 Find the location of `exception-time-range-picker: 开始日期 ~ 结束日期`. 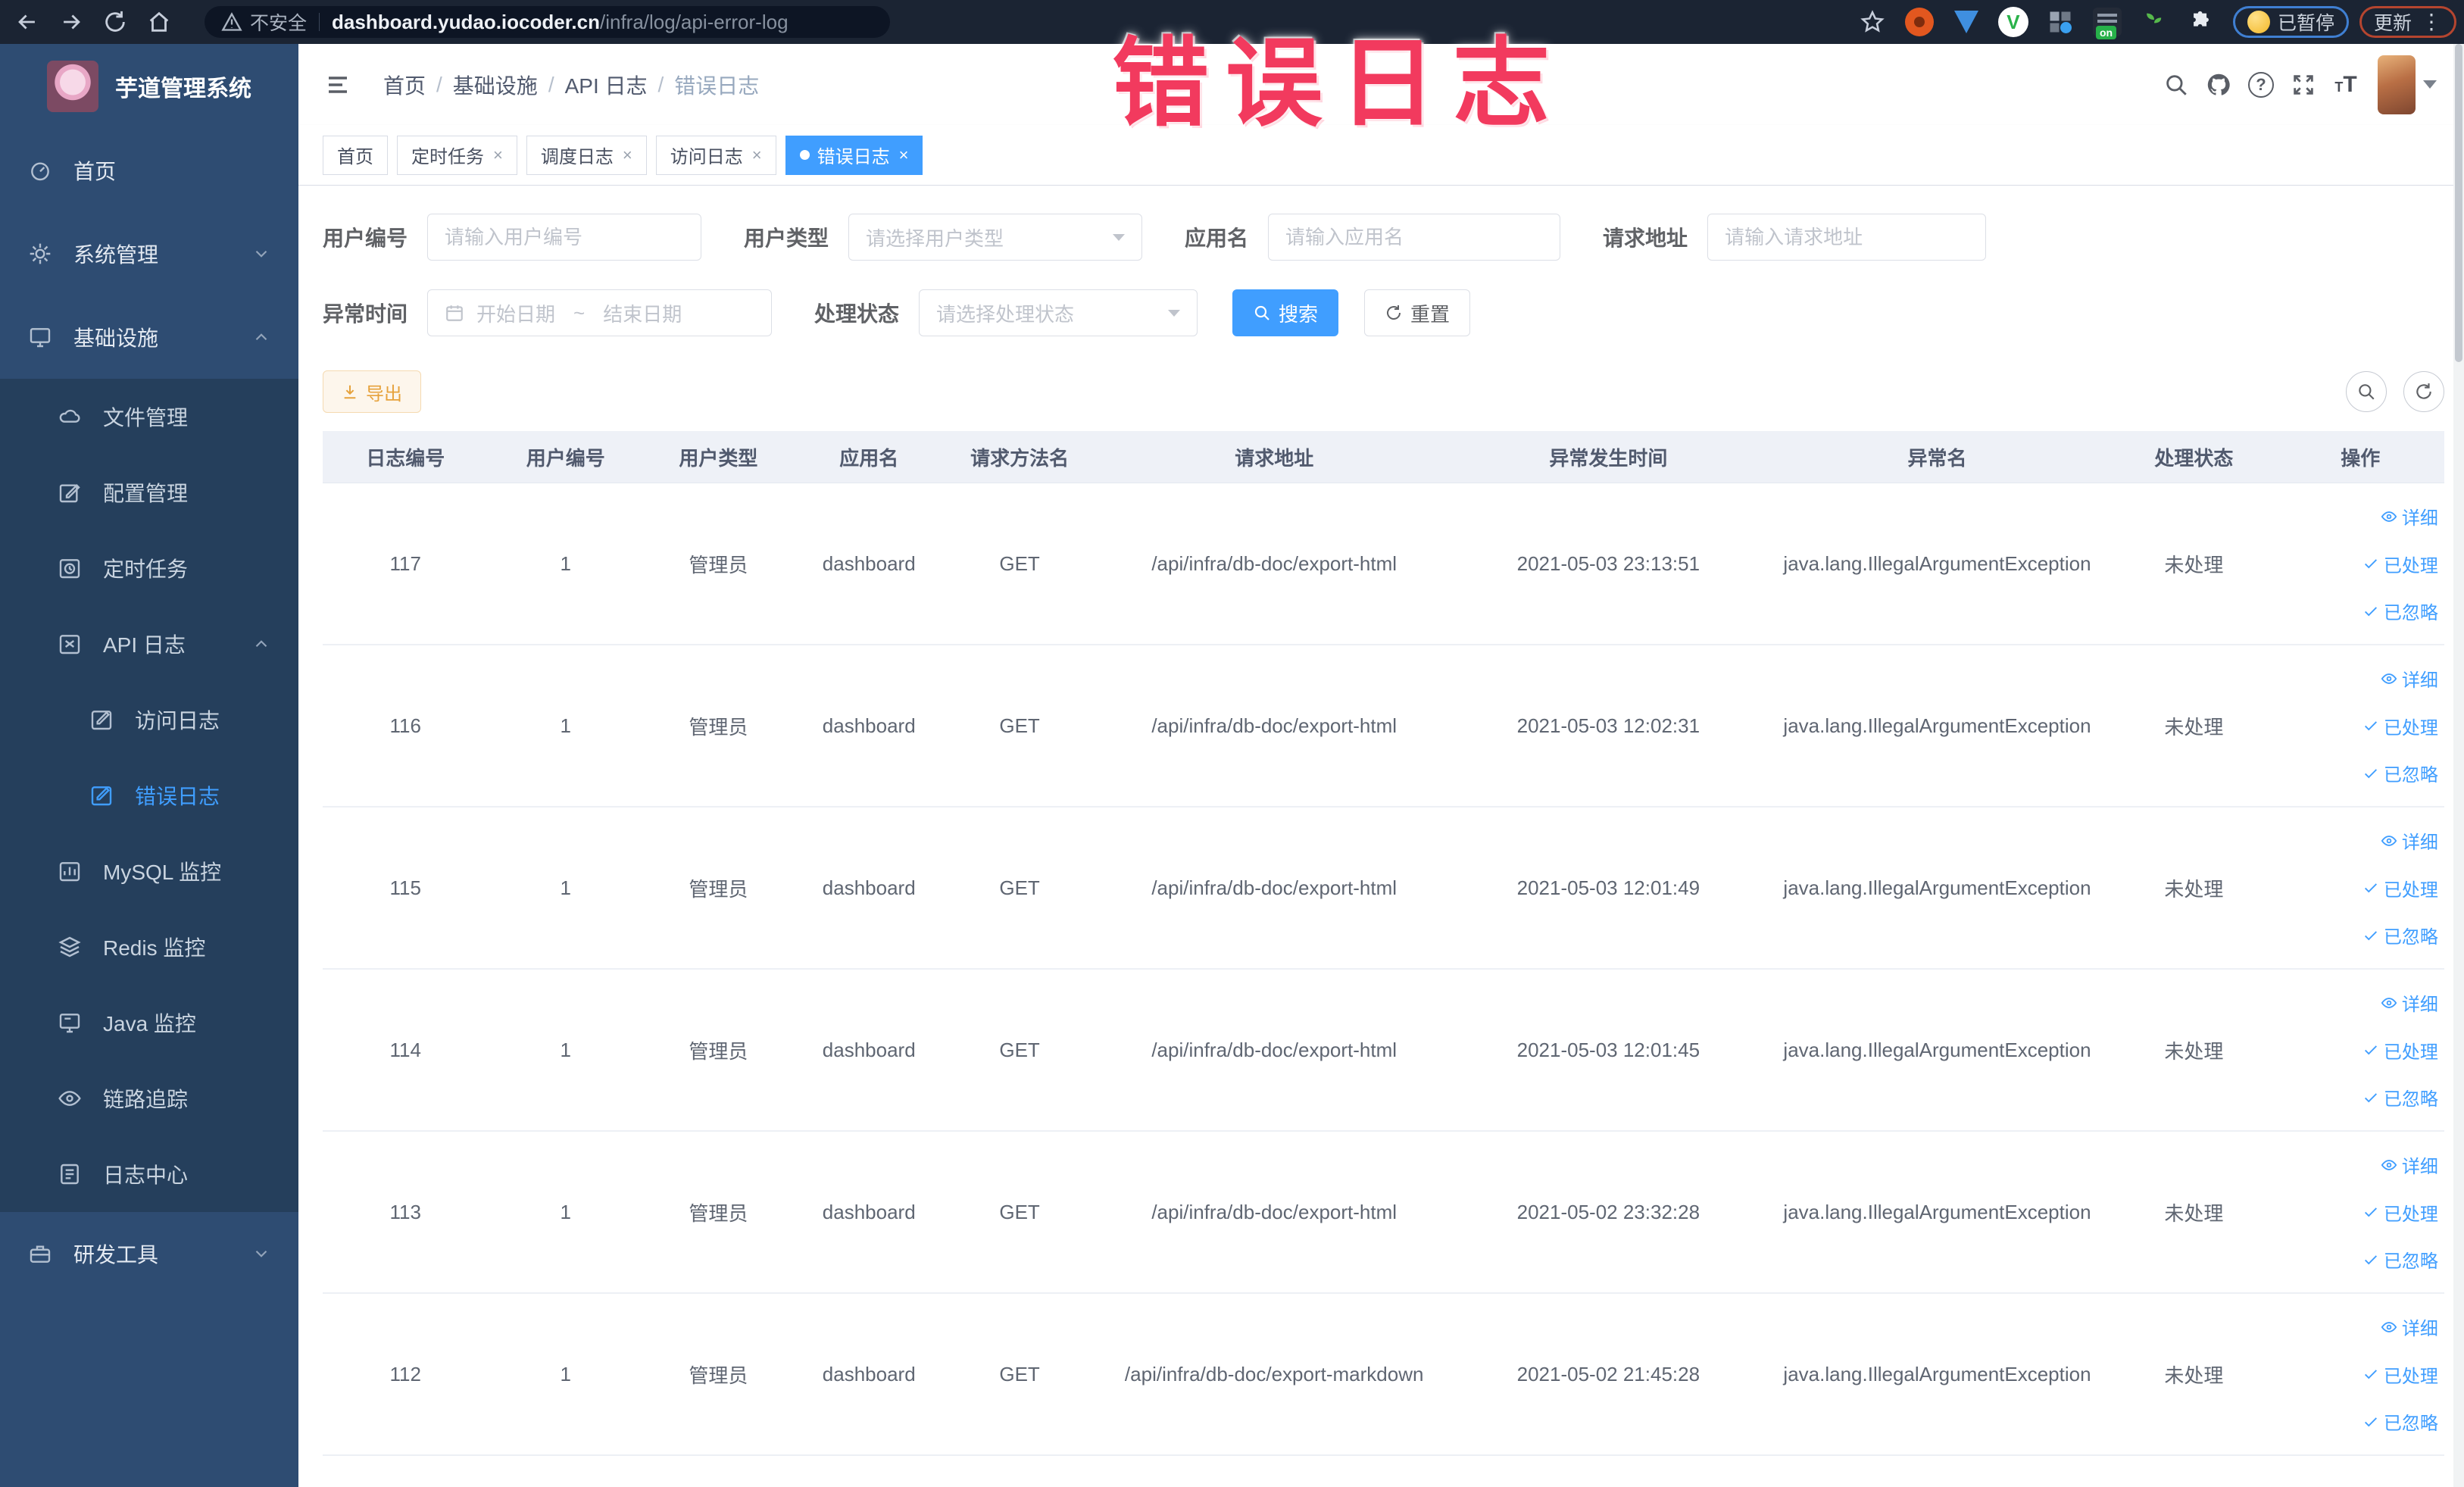

exception-time-range-picker: 开始日期 ~ 结束日期 is located at coordinates (600, 312).